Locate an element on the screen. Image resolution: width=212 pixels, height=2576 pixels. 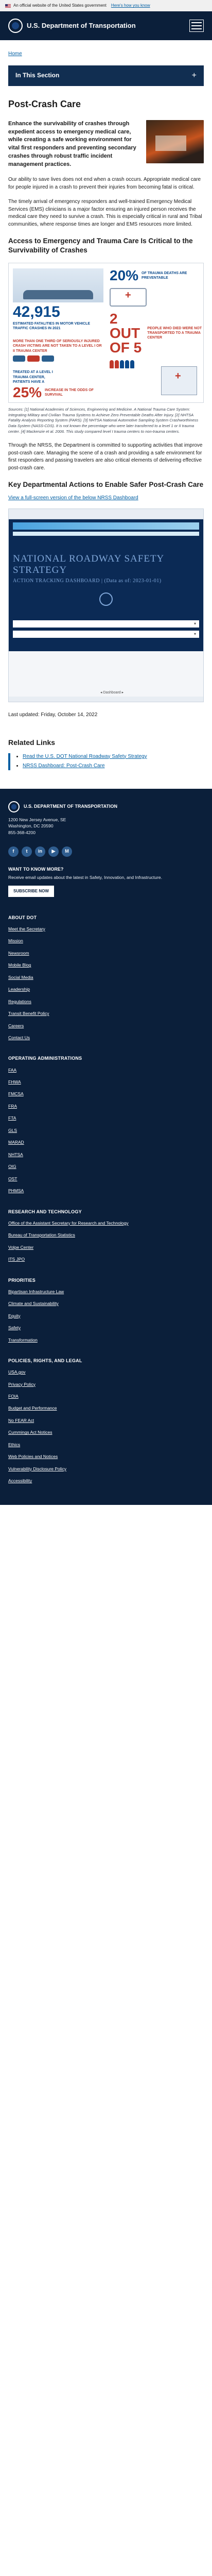
footer-link: FRA is located at coordinates (12, 1106).